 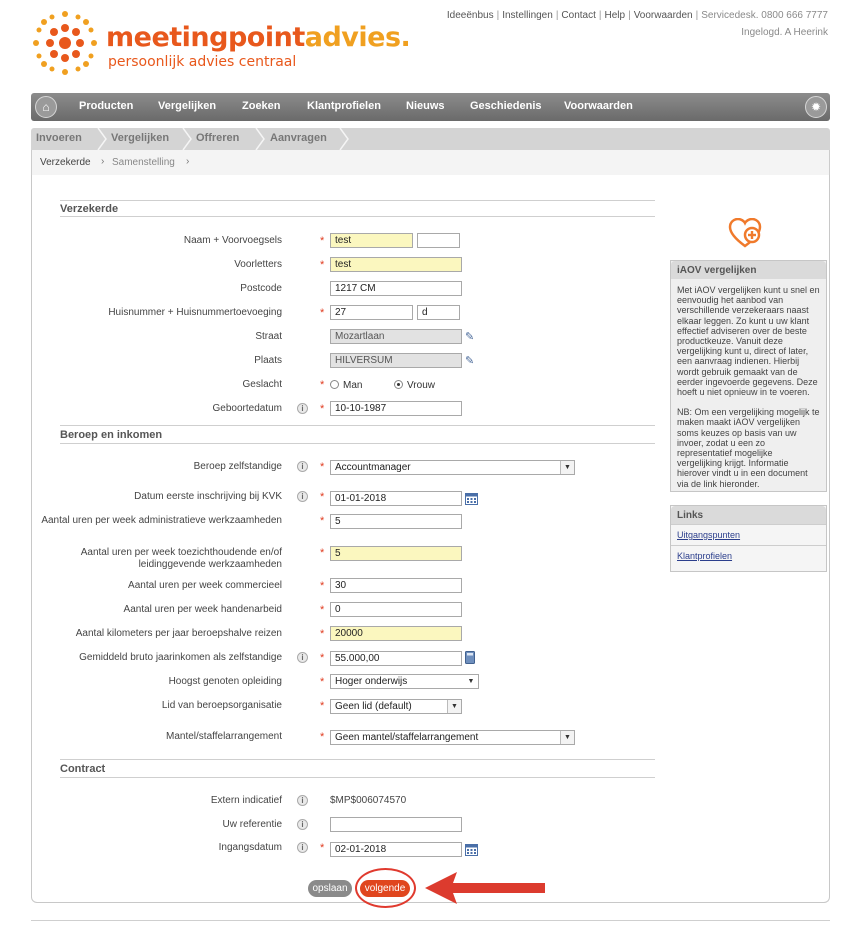 What do you see at coordinates (396, 849) in the screenshot?
I see `ingangsdatum-field: 02-01-2018` at bounding box center [396, 849].